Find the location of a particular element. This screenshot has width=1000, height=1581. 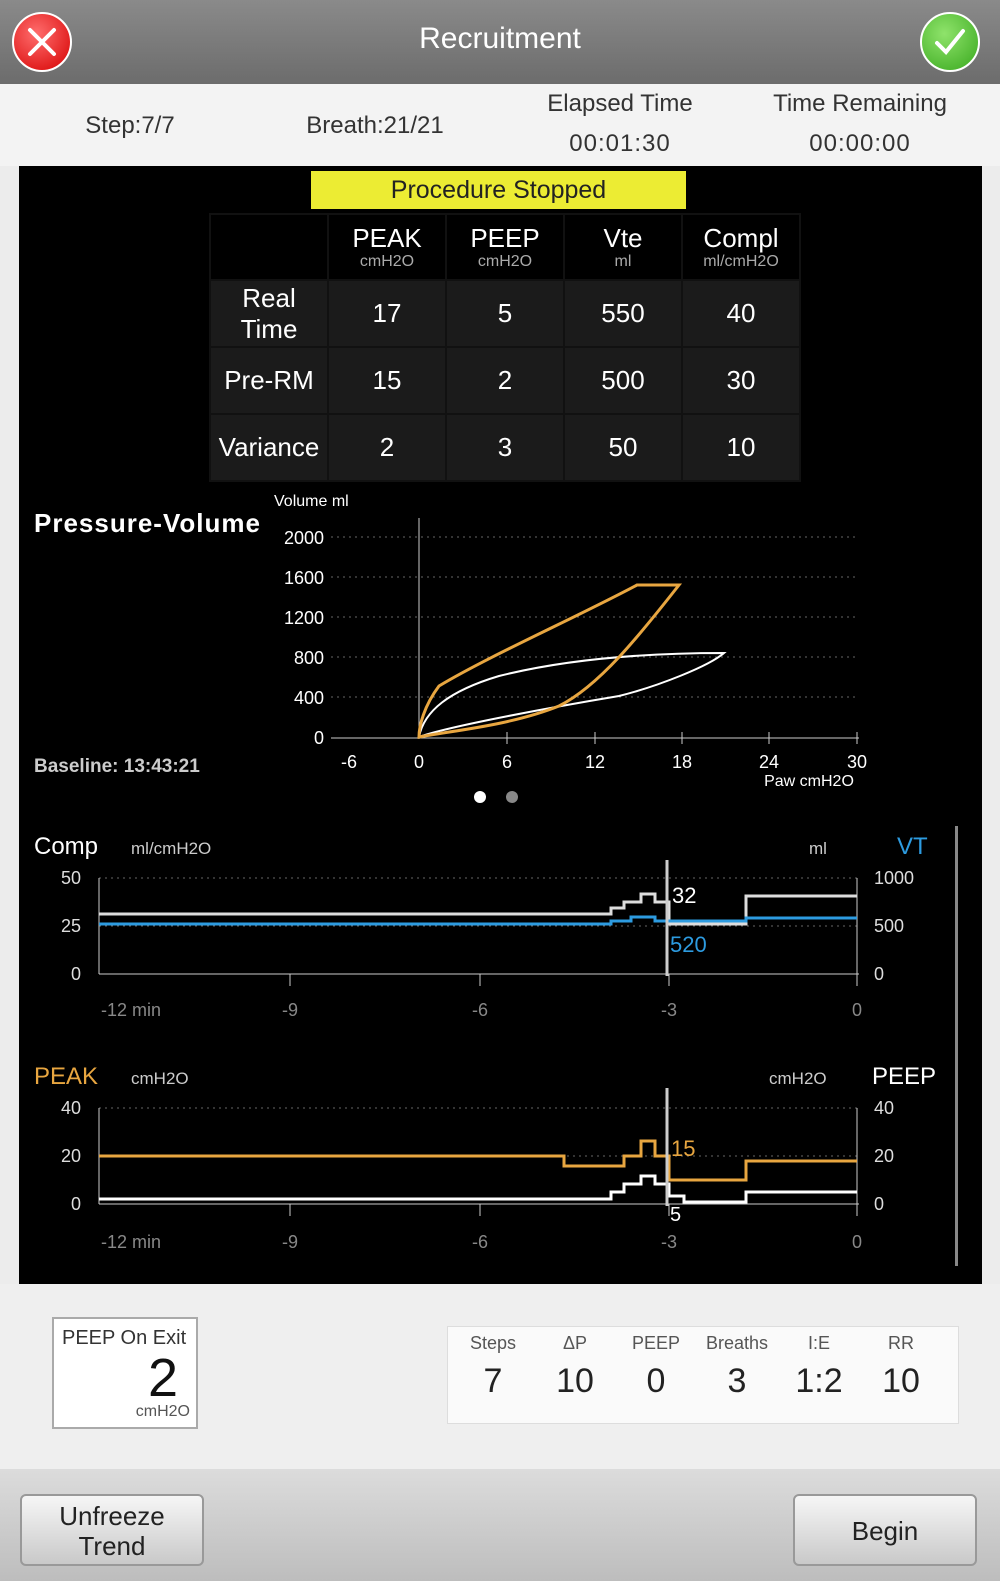

unfreeze-trend-button: Unfreeze Trend is located at coordinates (112, 1530).